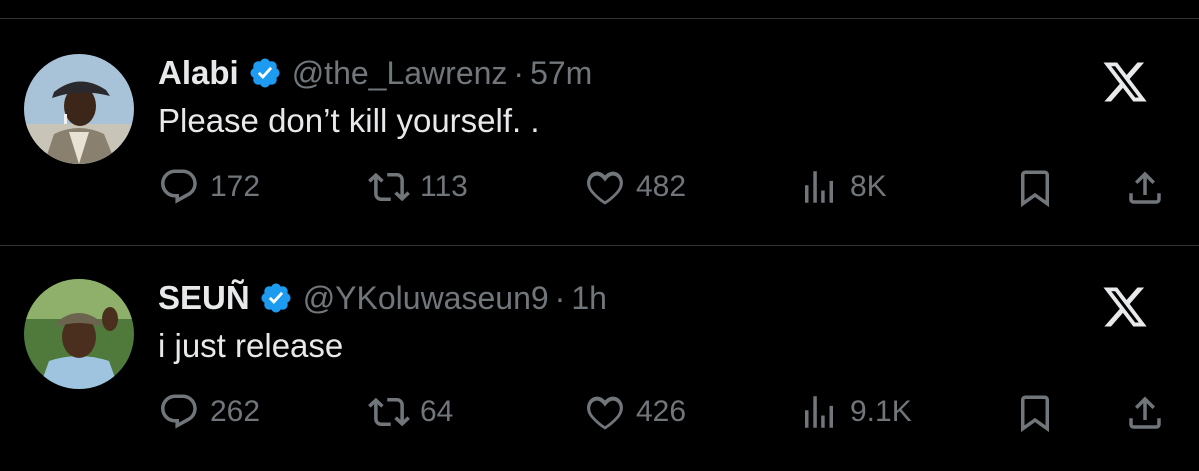 The height and width of the screenshot is (471, 1199). Describe the element at coordinates (881, 411) in the screenshot. I see `view-count: 9.1K` at that location.